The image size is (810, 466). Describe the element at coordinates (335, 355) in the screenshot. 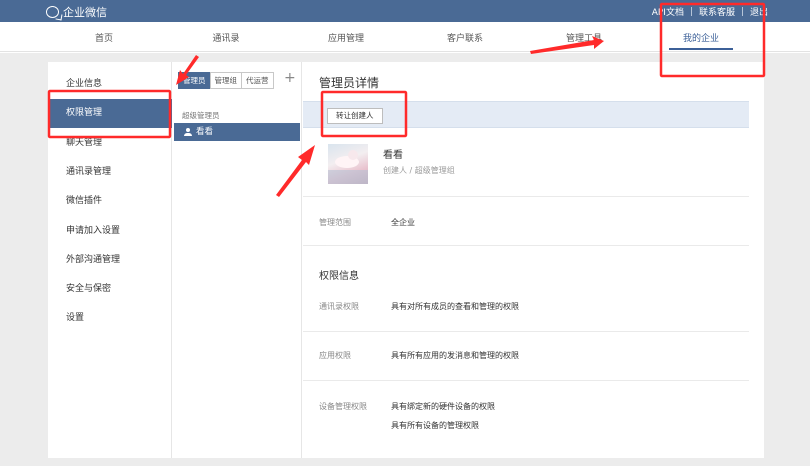

I see `app-permission-label: 应用权限` at that location.